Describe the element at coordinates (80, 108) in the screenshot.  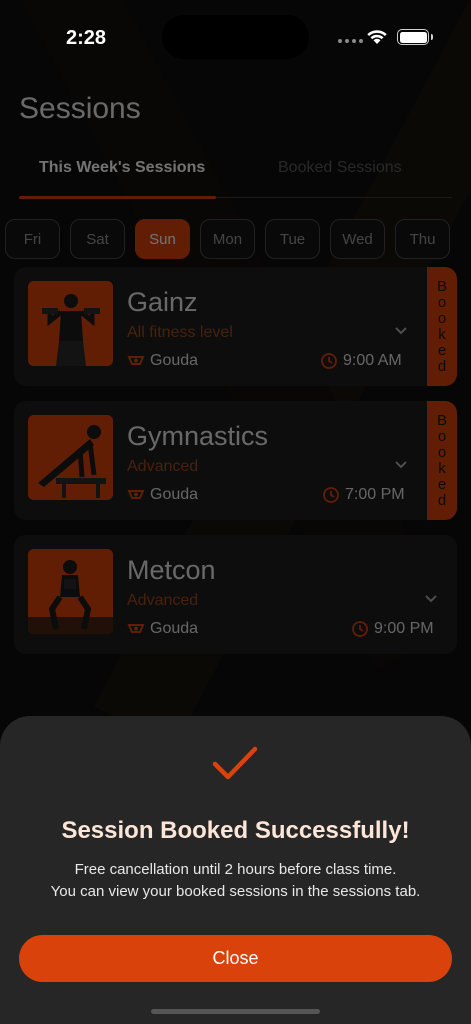
I see `page-title: Sessions` at that location.